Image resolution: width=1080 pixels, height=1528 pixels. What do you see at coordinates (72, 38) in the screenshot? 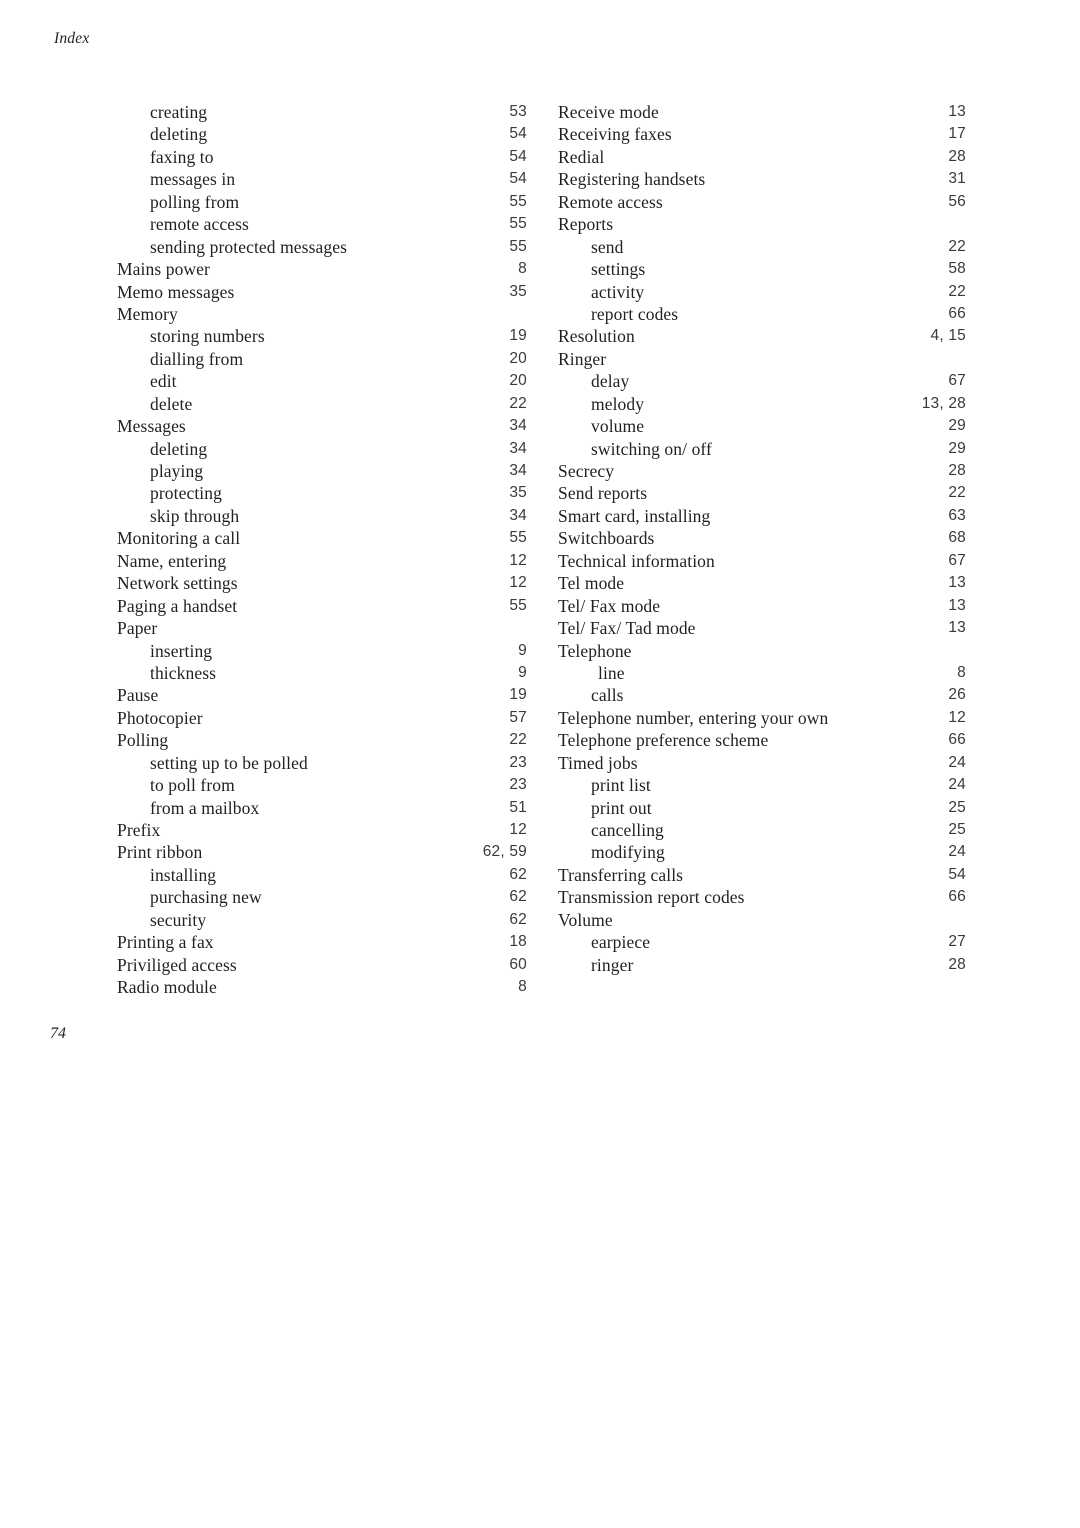
I see `running-head: Index` at bounding box center [72, 38].